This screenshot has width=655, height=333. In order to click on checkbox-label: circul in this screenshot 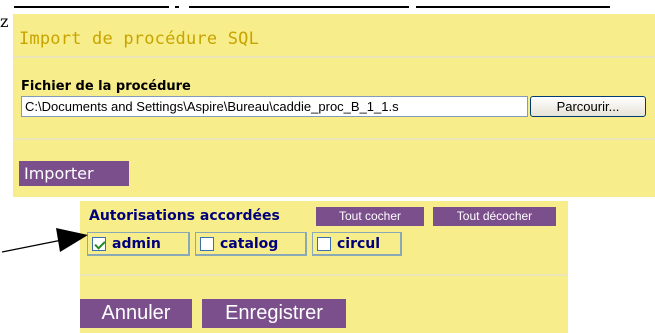, I will do `click(359, 243)`.